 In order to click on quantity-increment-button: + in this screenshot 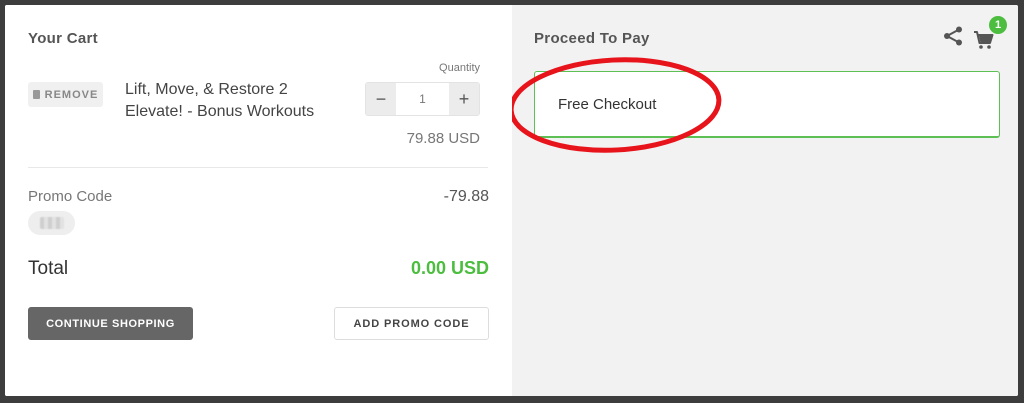, I will do `click(464, 99)`.